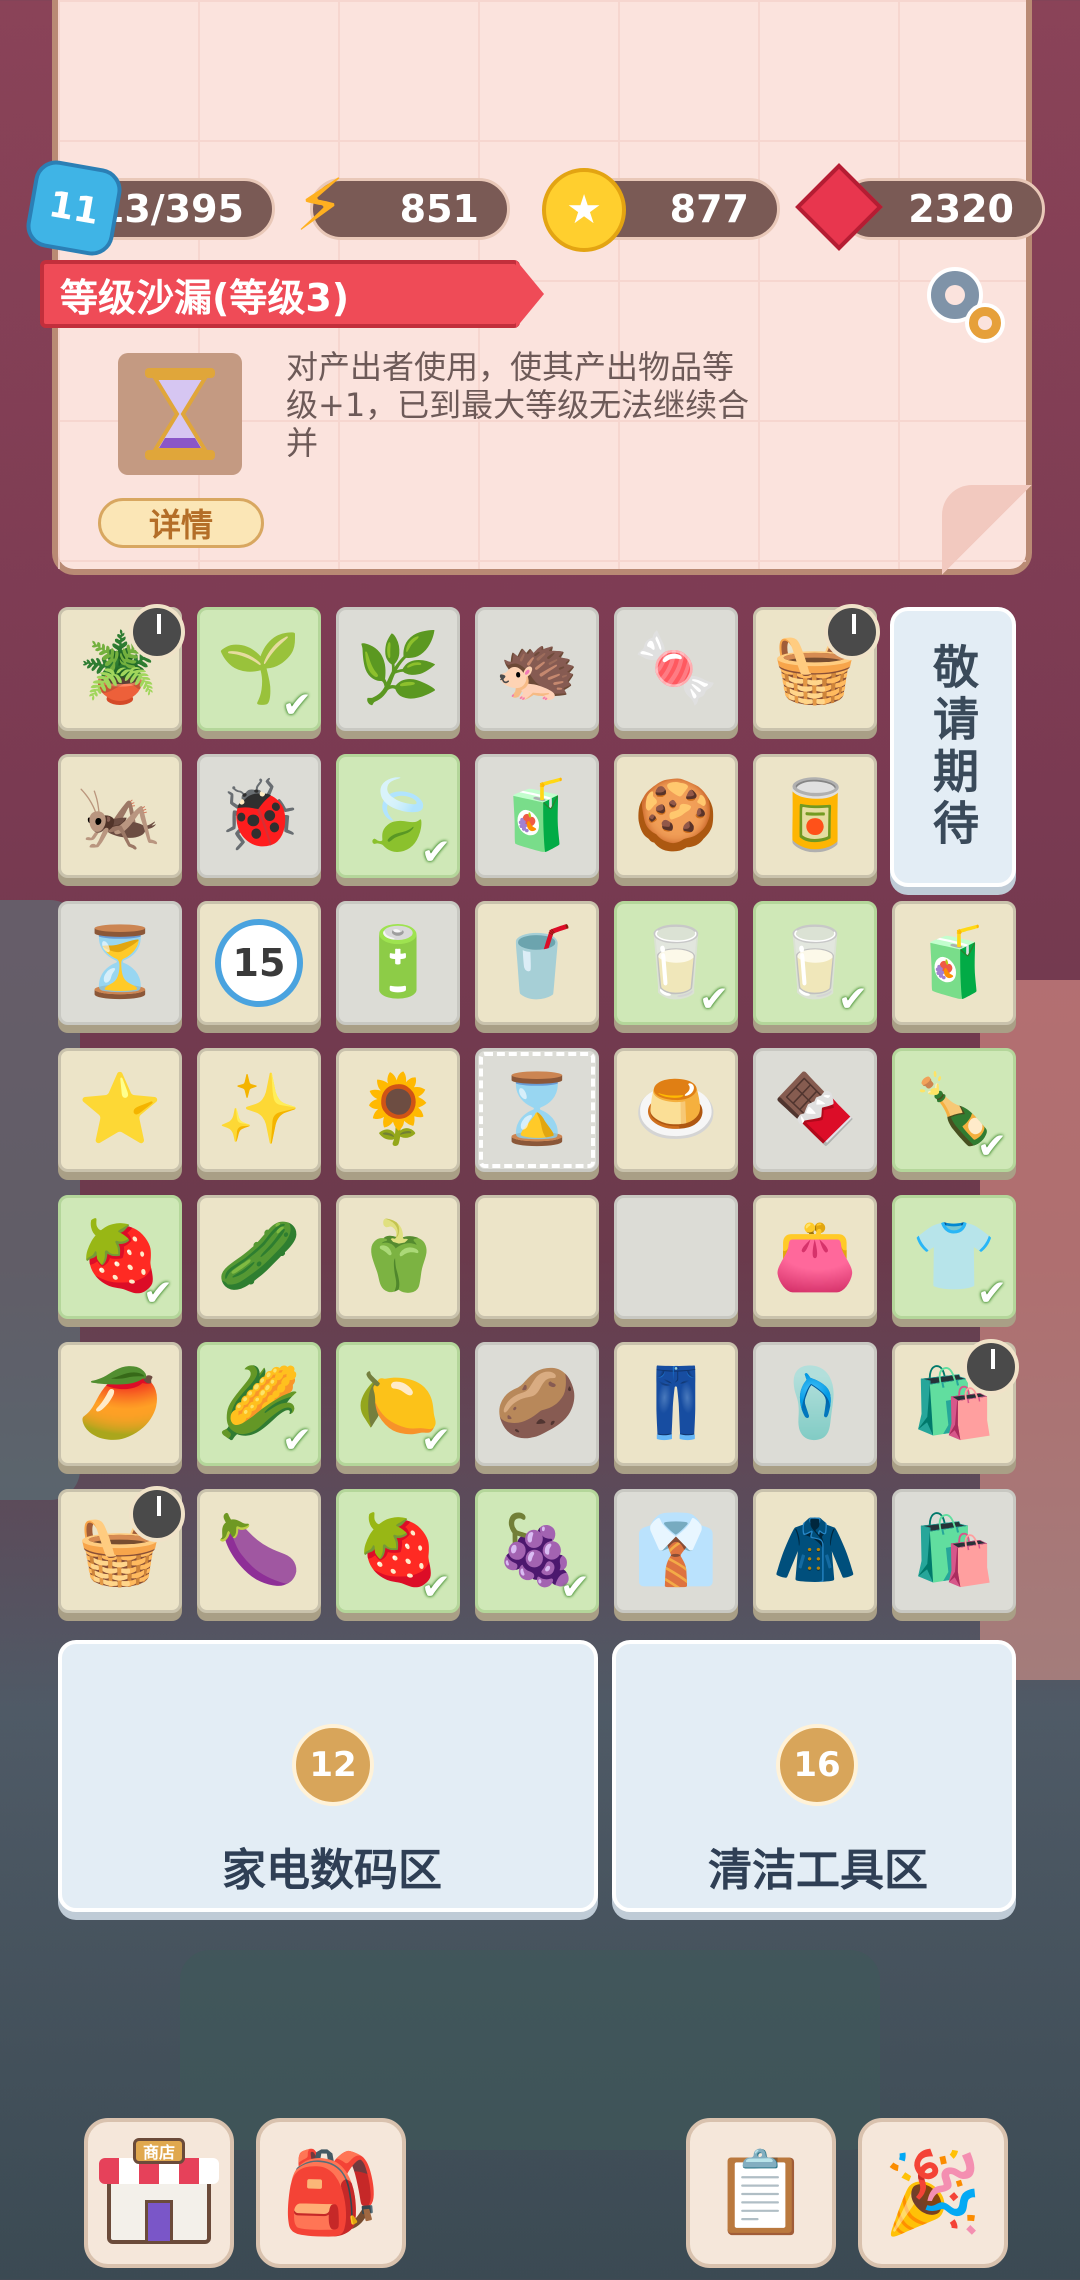 Image resolution: width=1080 pixels, height=2280 pixels. I want to click on board-cell: 👖, so click(676, 1404).